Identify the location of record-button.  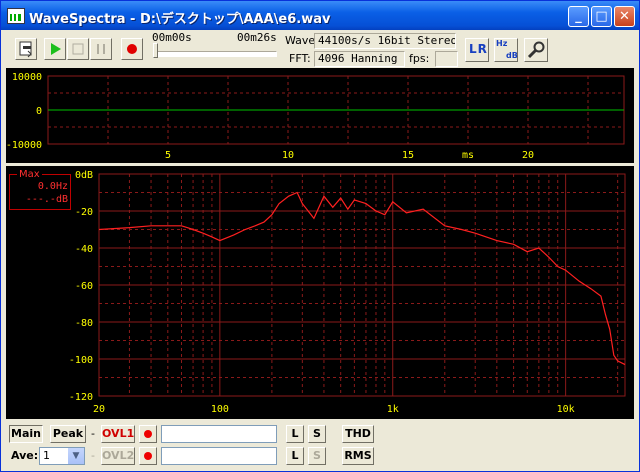
(132, 49).